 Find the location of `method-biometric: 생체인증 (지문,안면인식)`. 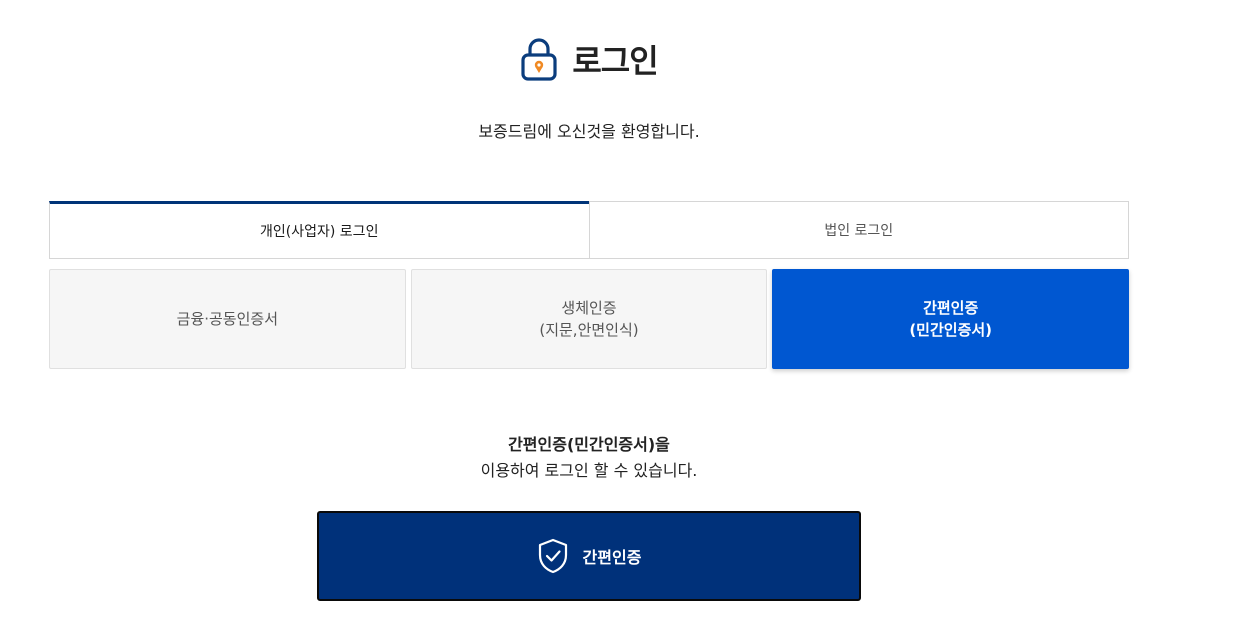

method-biometric: 생체인증 (지문,안면인식) is located at coordinates (589, 319).